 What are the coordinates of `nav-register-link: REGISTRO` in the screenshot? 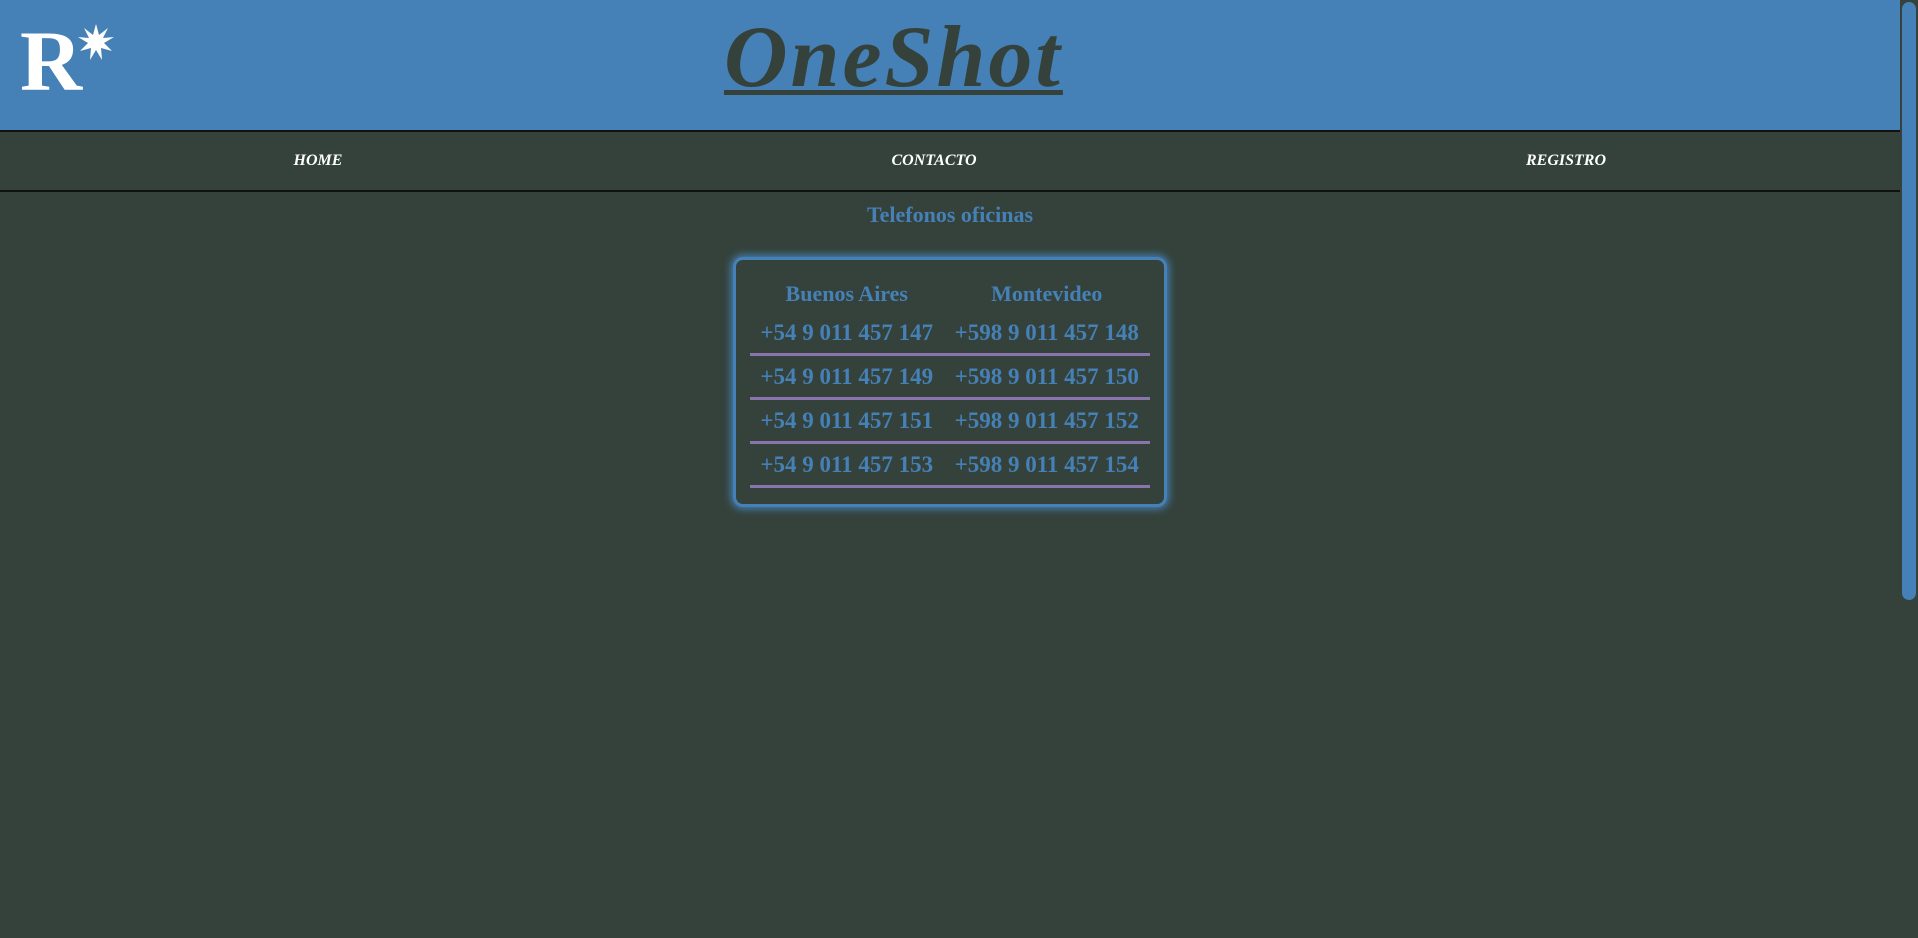 It's located at (1566, 161).